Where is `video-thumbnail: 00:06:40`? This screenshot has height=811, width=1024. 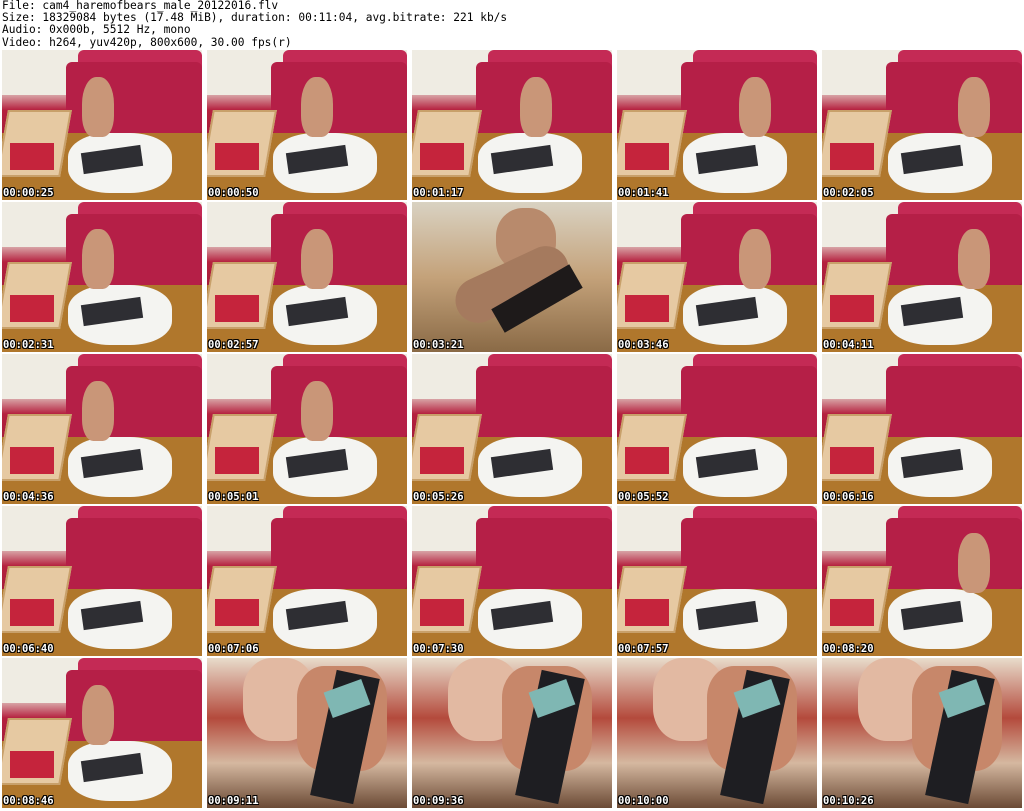 video-thumbnail: 00:06:40 is located at coordinates (102, 581).